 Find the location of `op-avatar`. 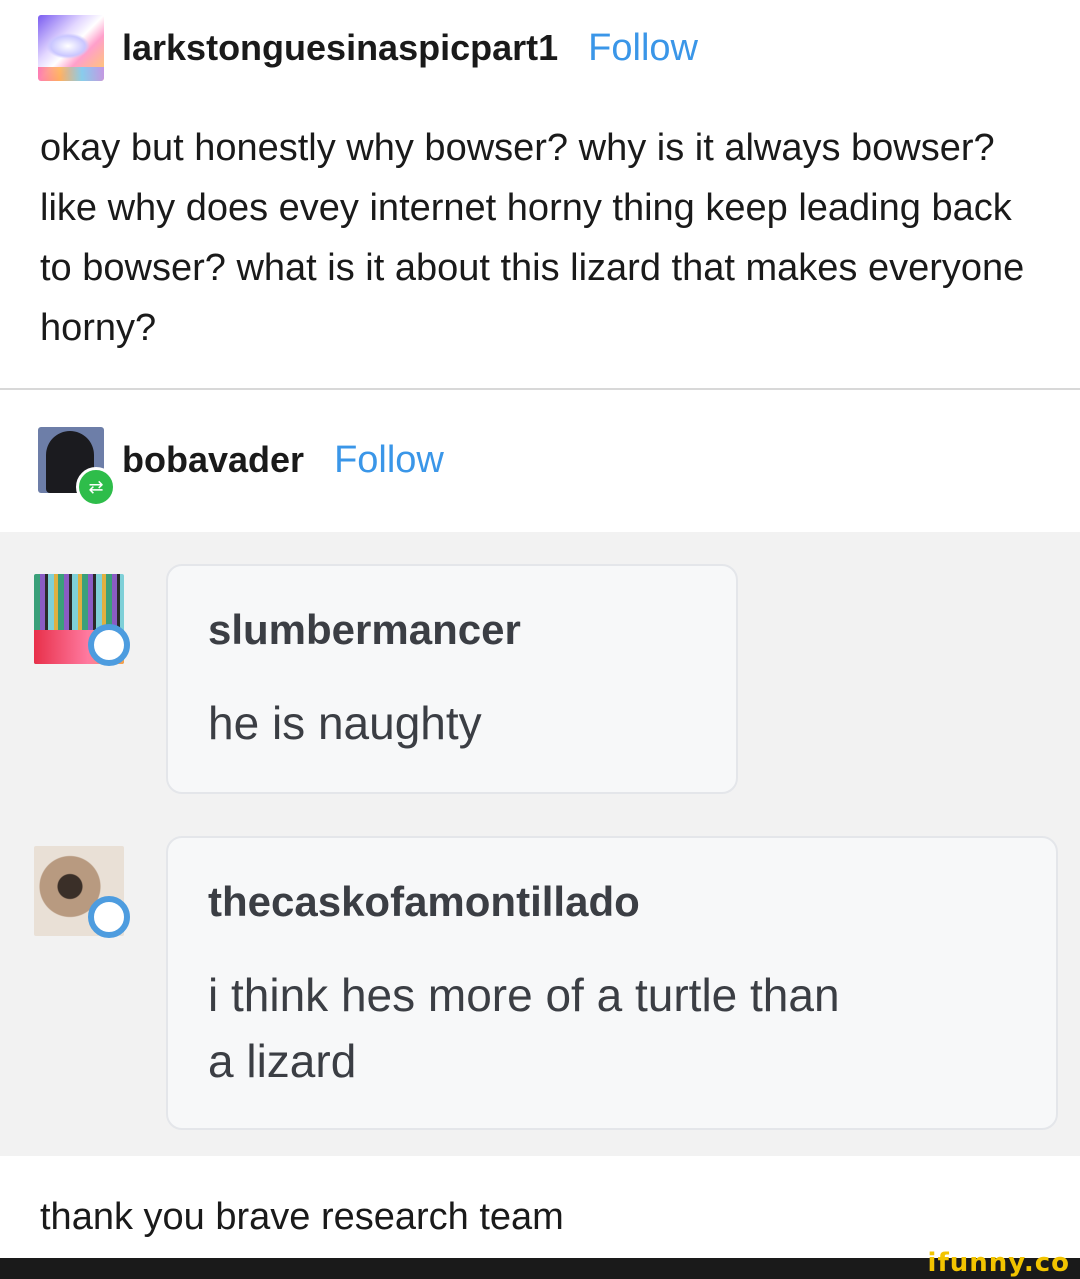

op-avatar is located at coordinates (71, 48).